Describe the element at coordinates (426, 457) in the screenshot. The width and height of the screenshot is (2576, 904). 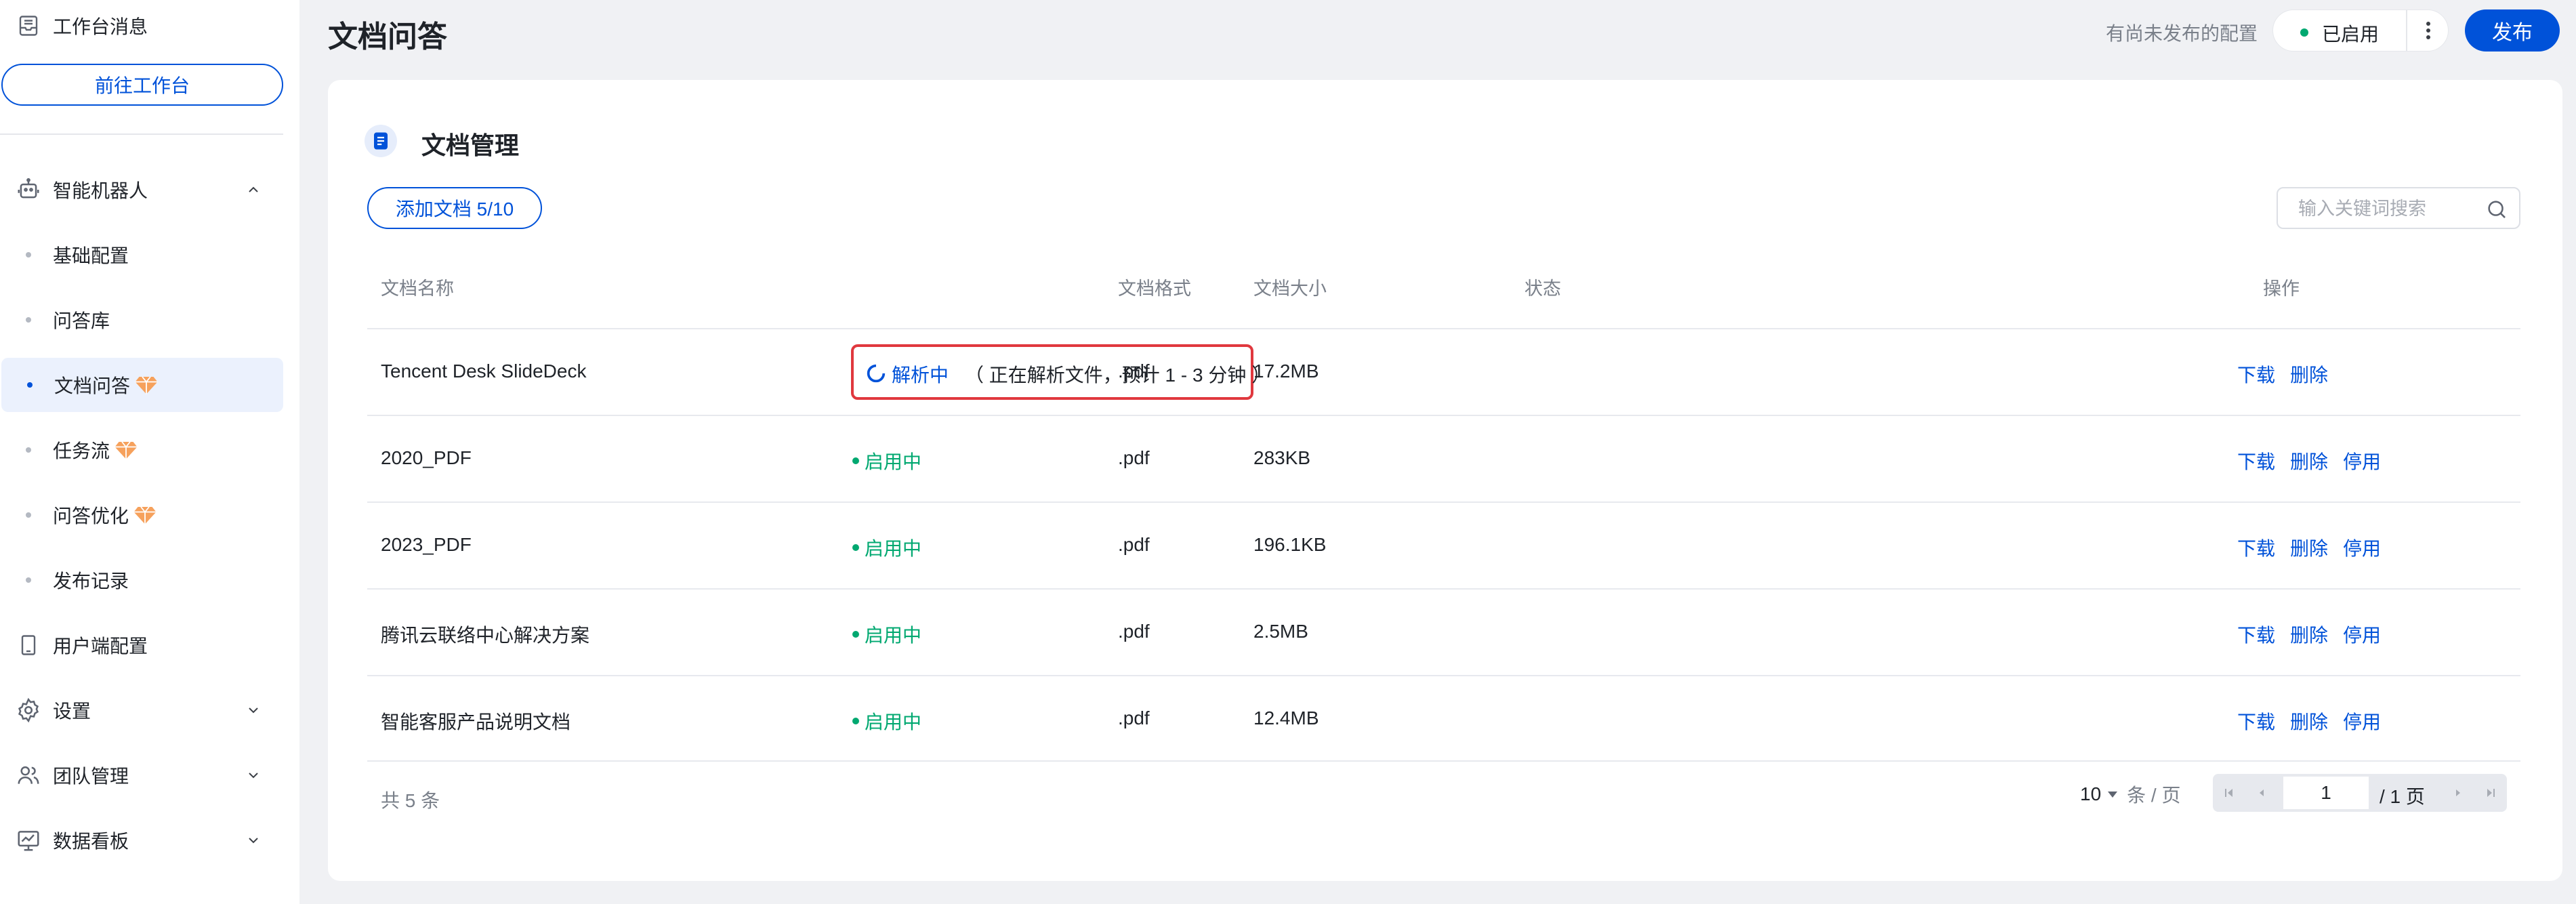
I see `document-name: 2020_PDF` at that location.